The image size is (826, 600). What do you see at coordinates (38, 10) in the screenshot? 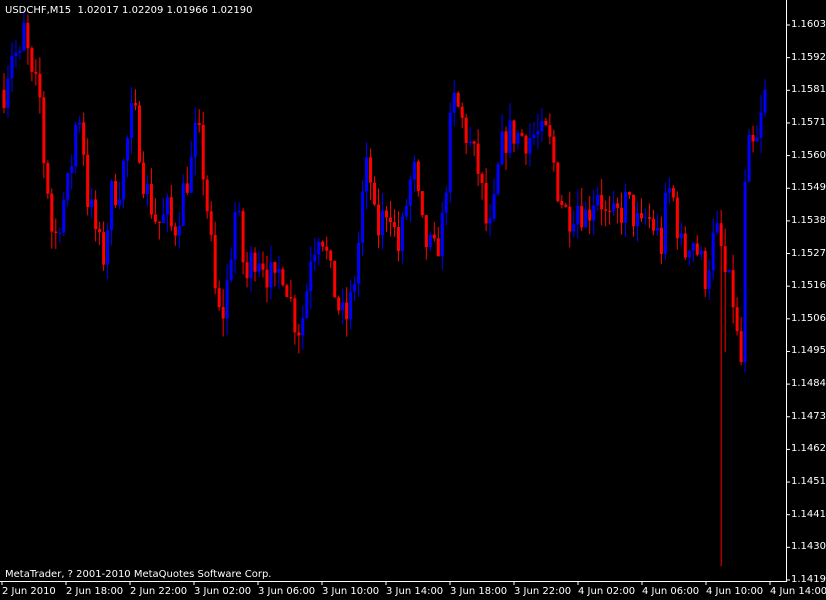
I see `symbol-name: USDCHF,M15` at bounding box center [38, 10].